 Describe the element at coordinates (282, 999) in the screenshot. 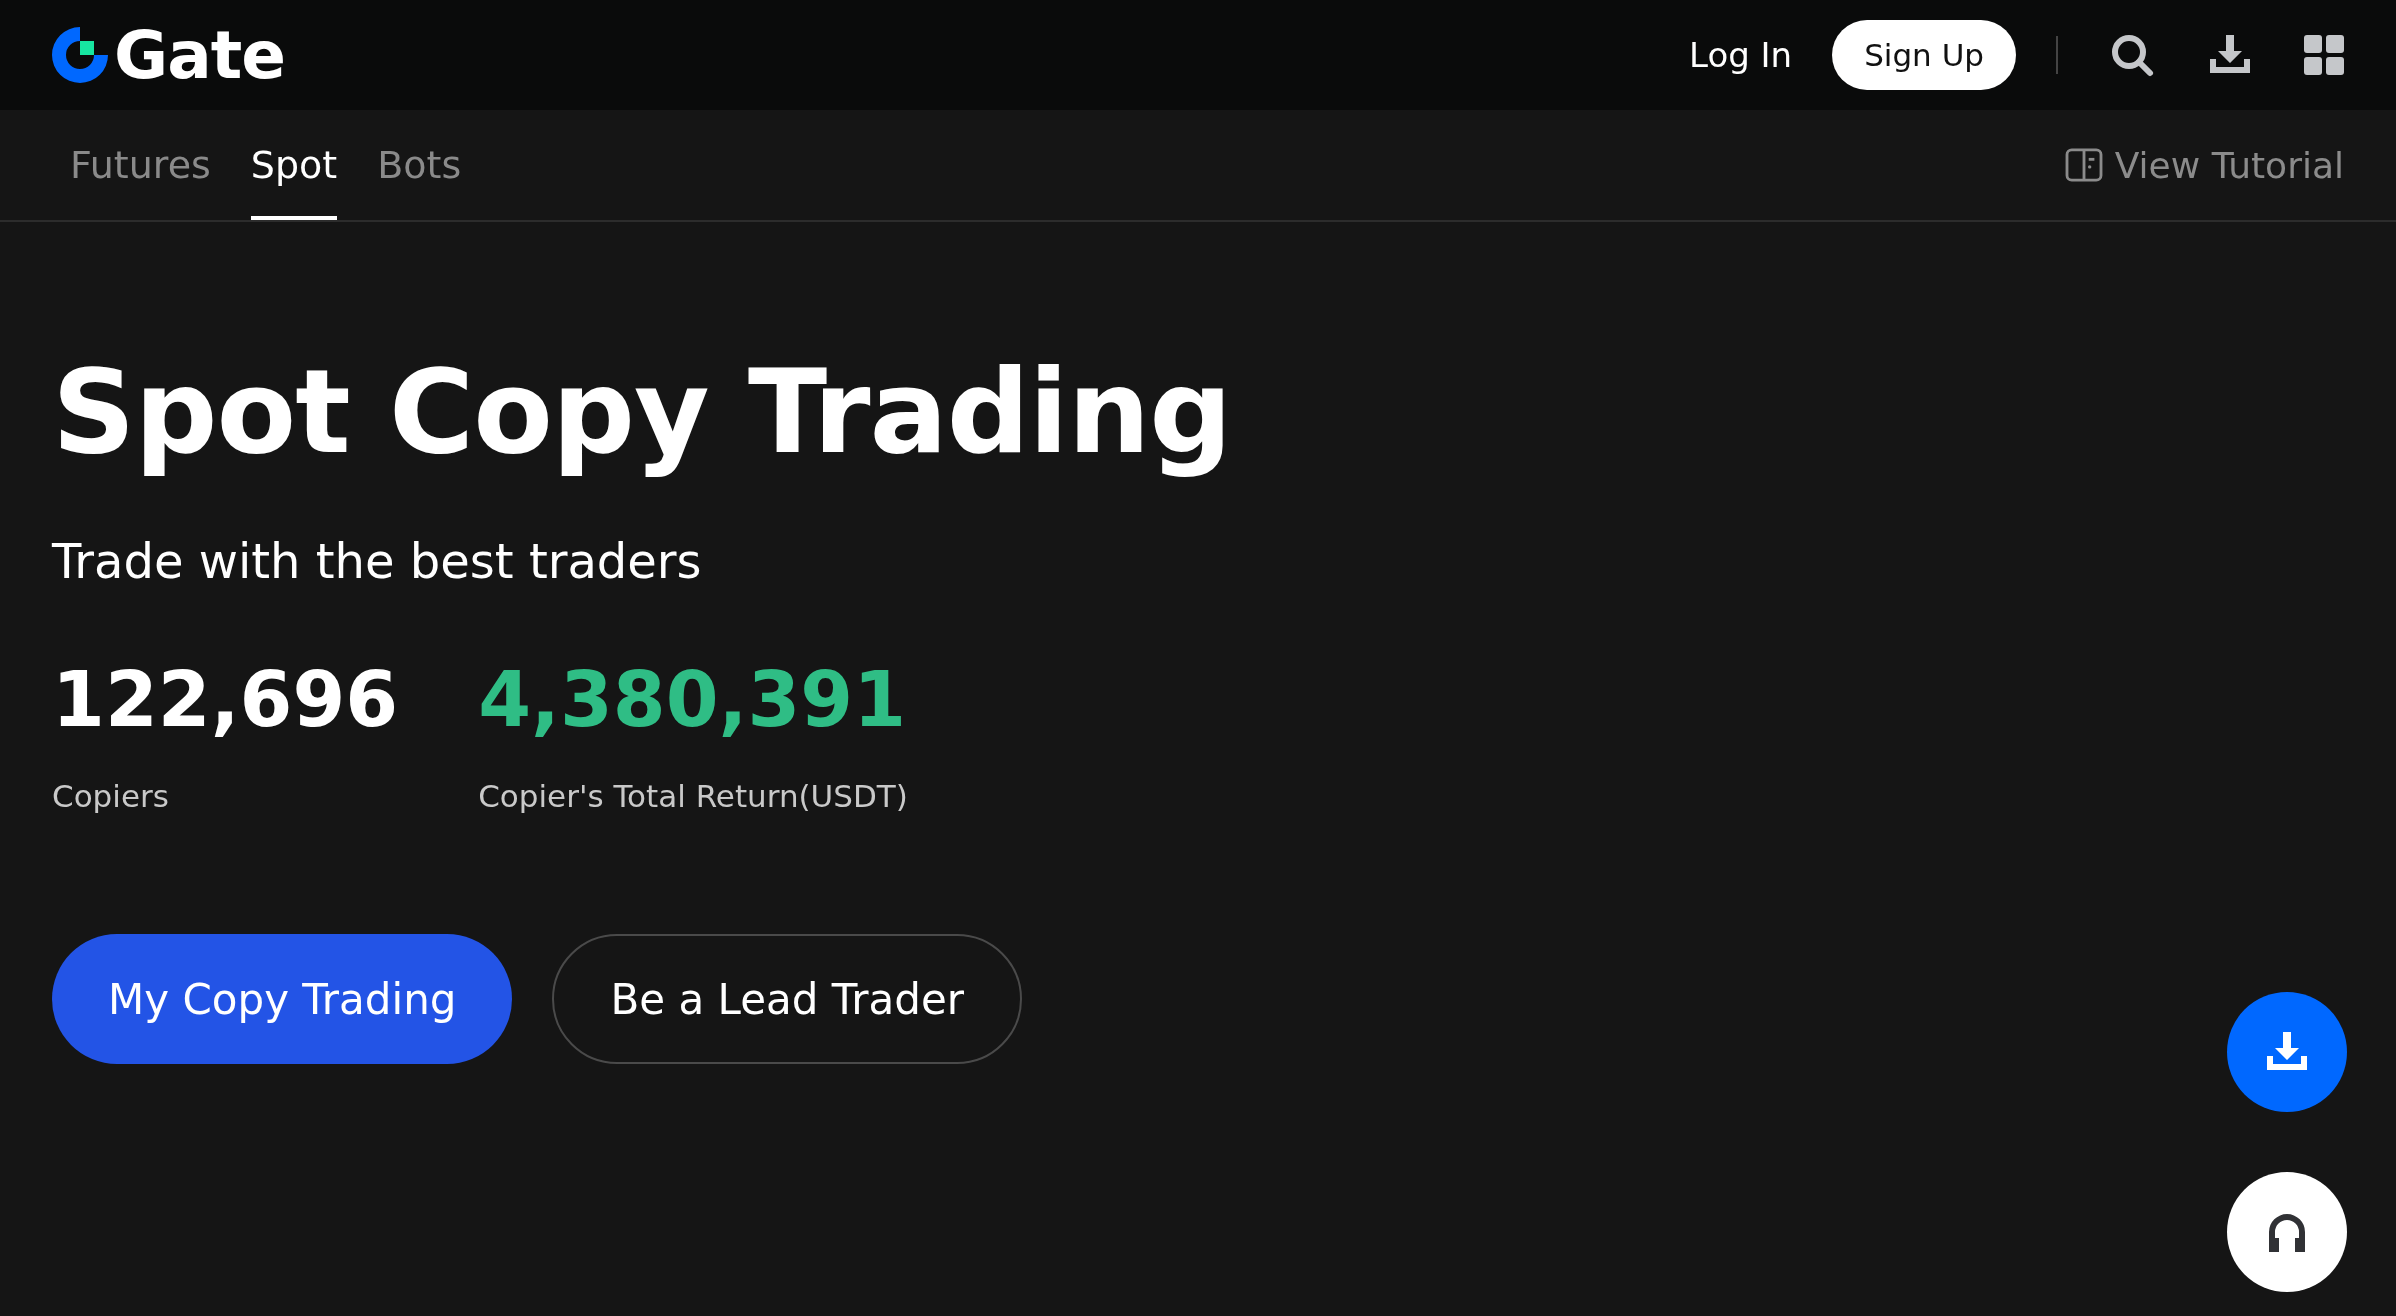

I see `my-copy-trading-button: My Copy Trading` at that location.